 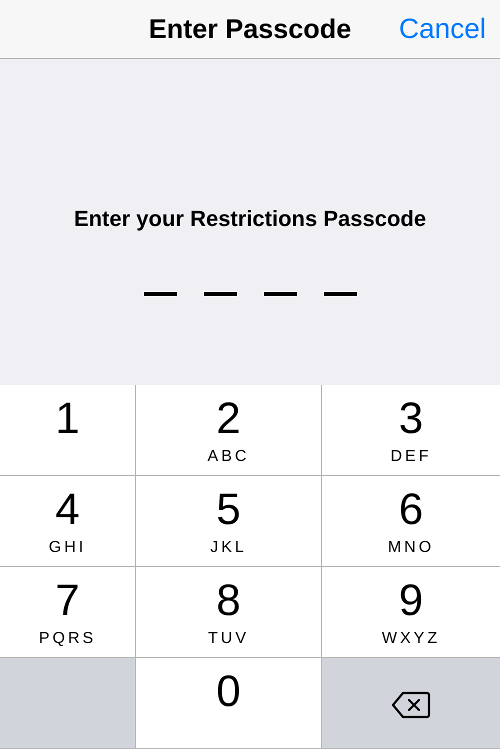 I want to click on keypad-key: 8 TUV, so click(x=228, y=612).